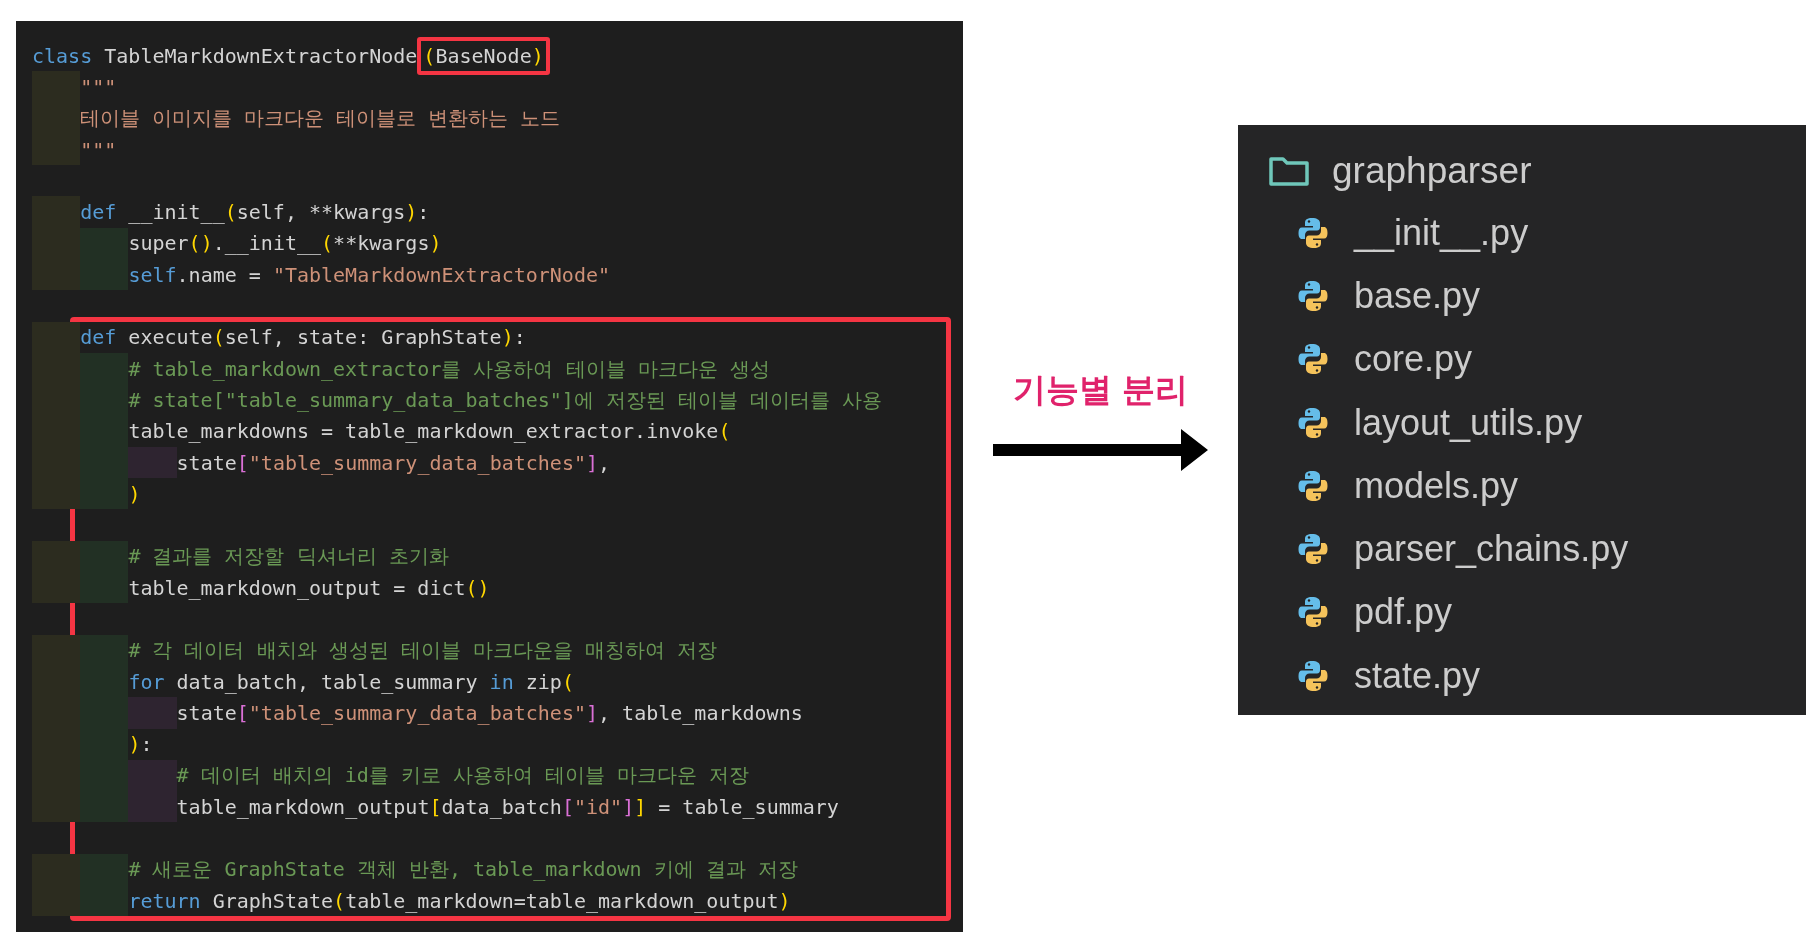 This screenshot has width=1818, height=948. What do you see at coordinates (1413, 359) in the screenshot?
I see `file-name: core.py` at bounding box center [1413, 359].